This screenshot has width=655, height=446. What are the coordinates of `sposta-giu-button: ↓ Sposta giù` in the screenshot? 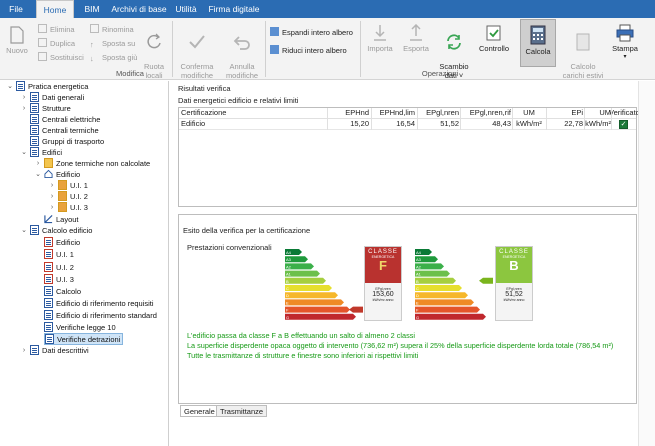 It's located at (113, 57).